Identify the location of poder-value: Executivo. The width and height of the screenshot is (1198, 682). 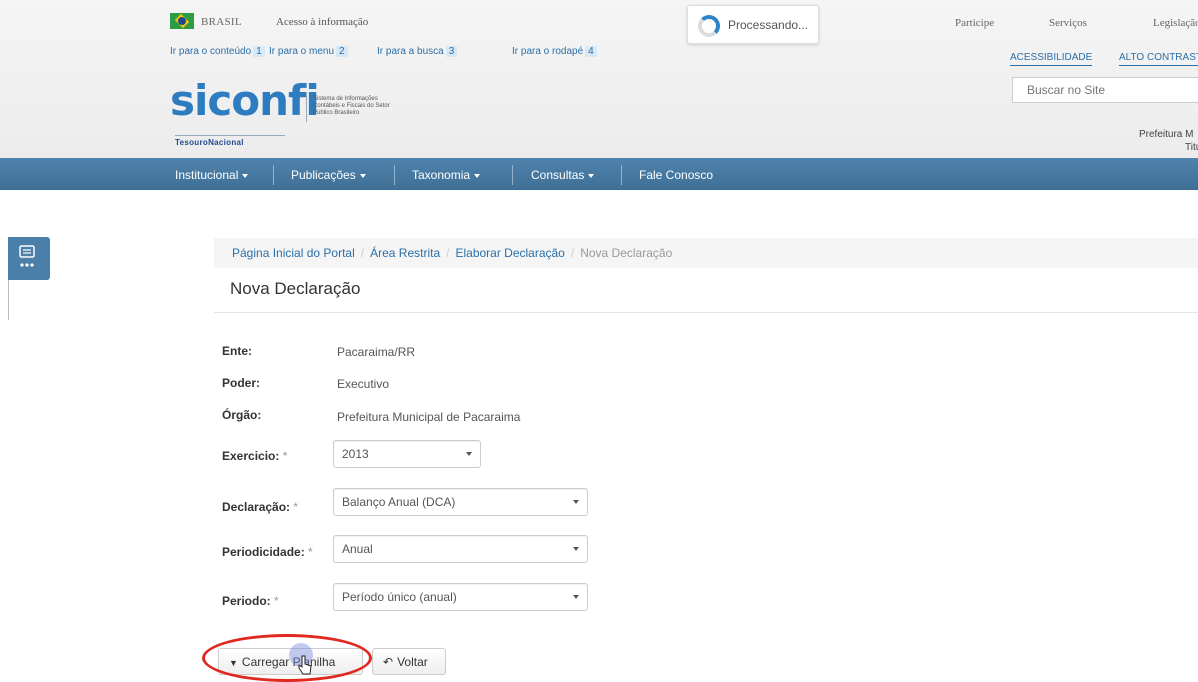
(363, 384).